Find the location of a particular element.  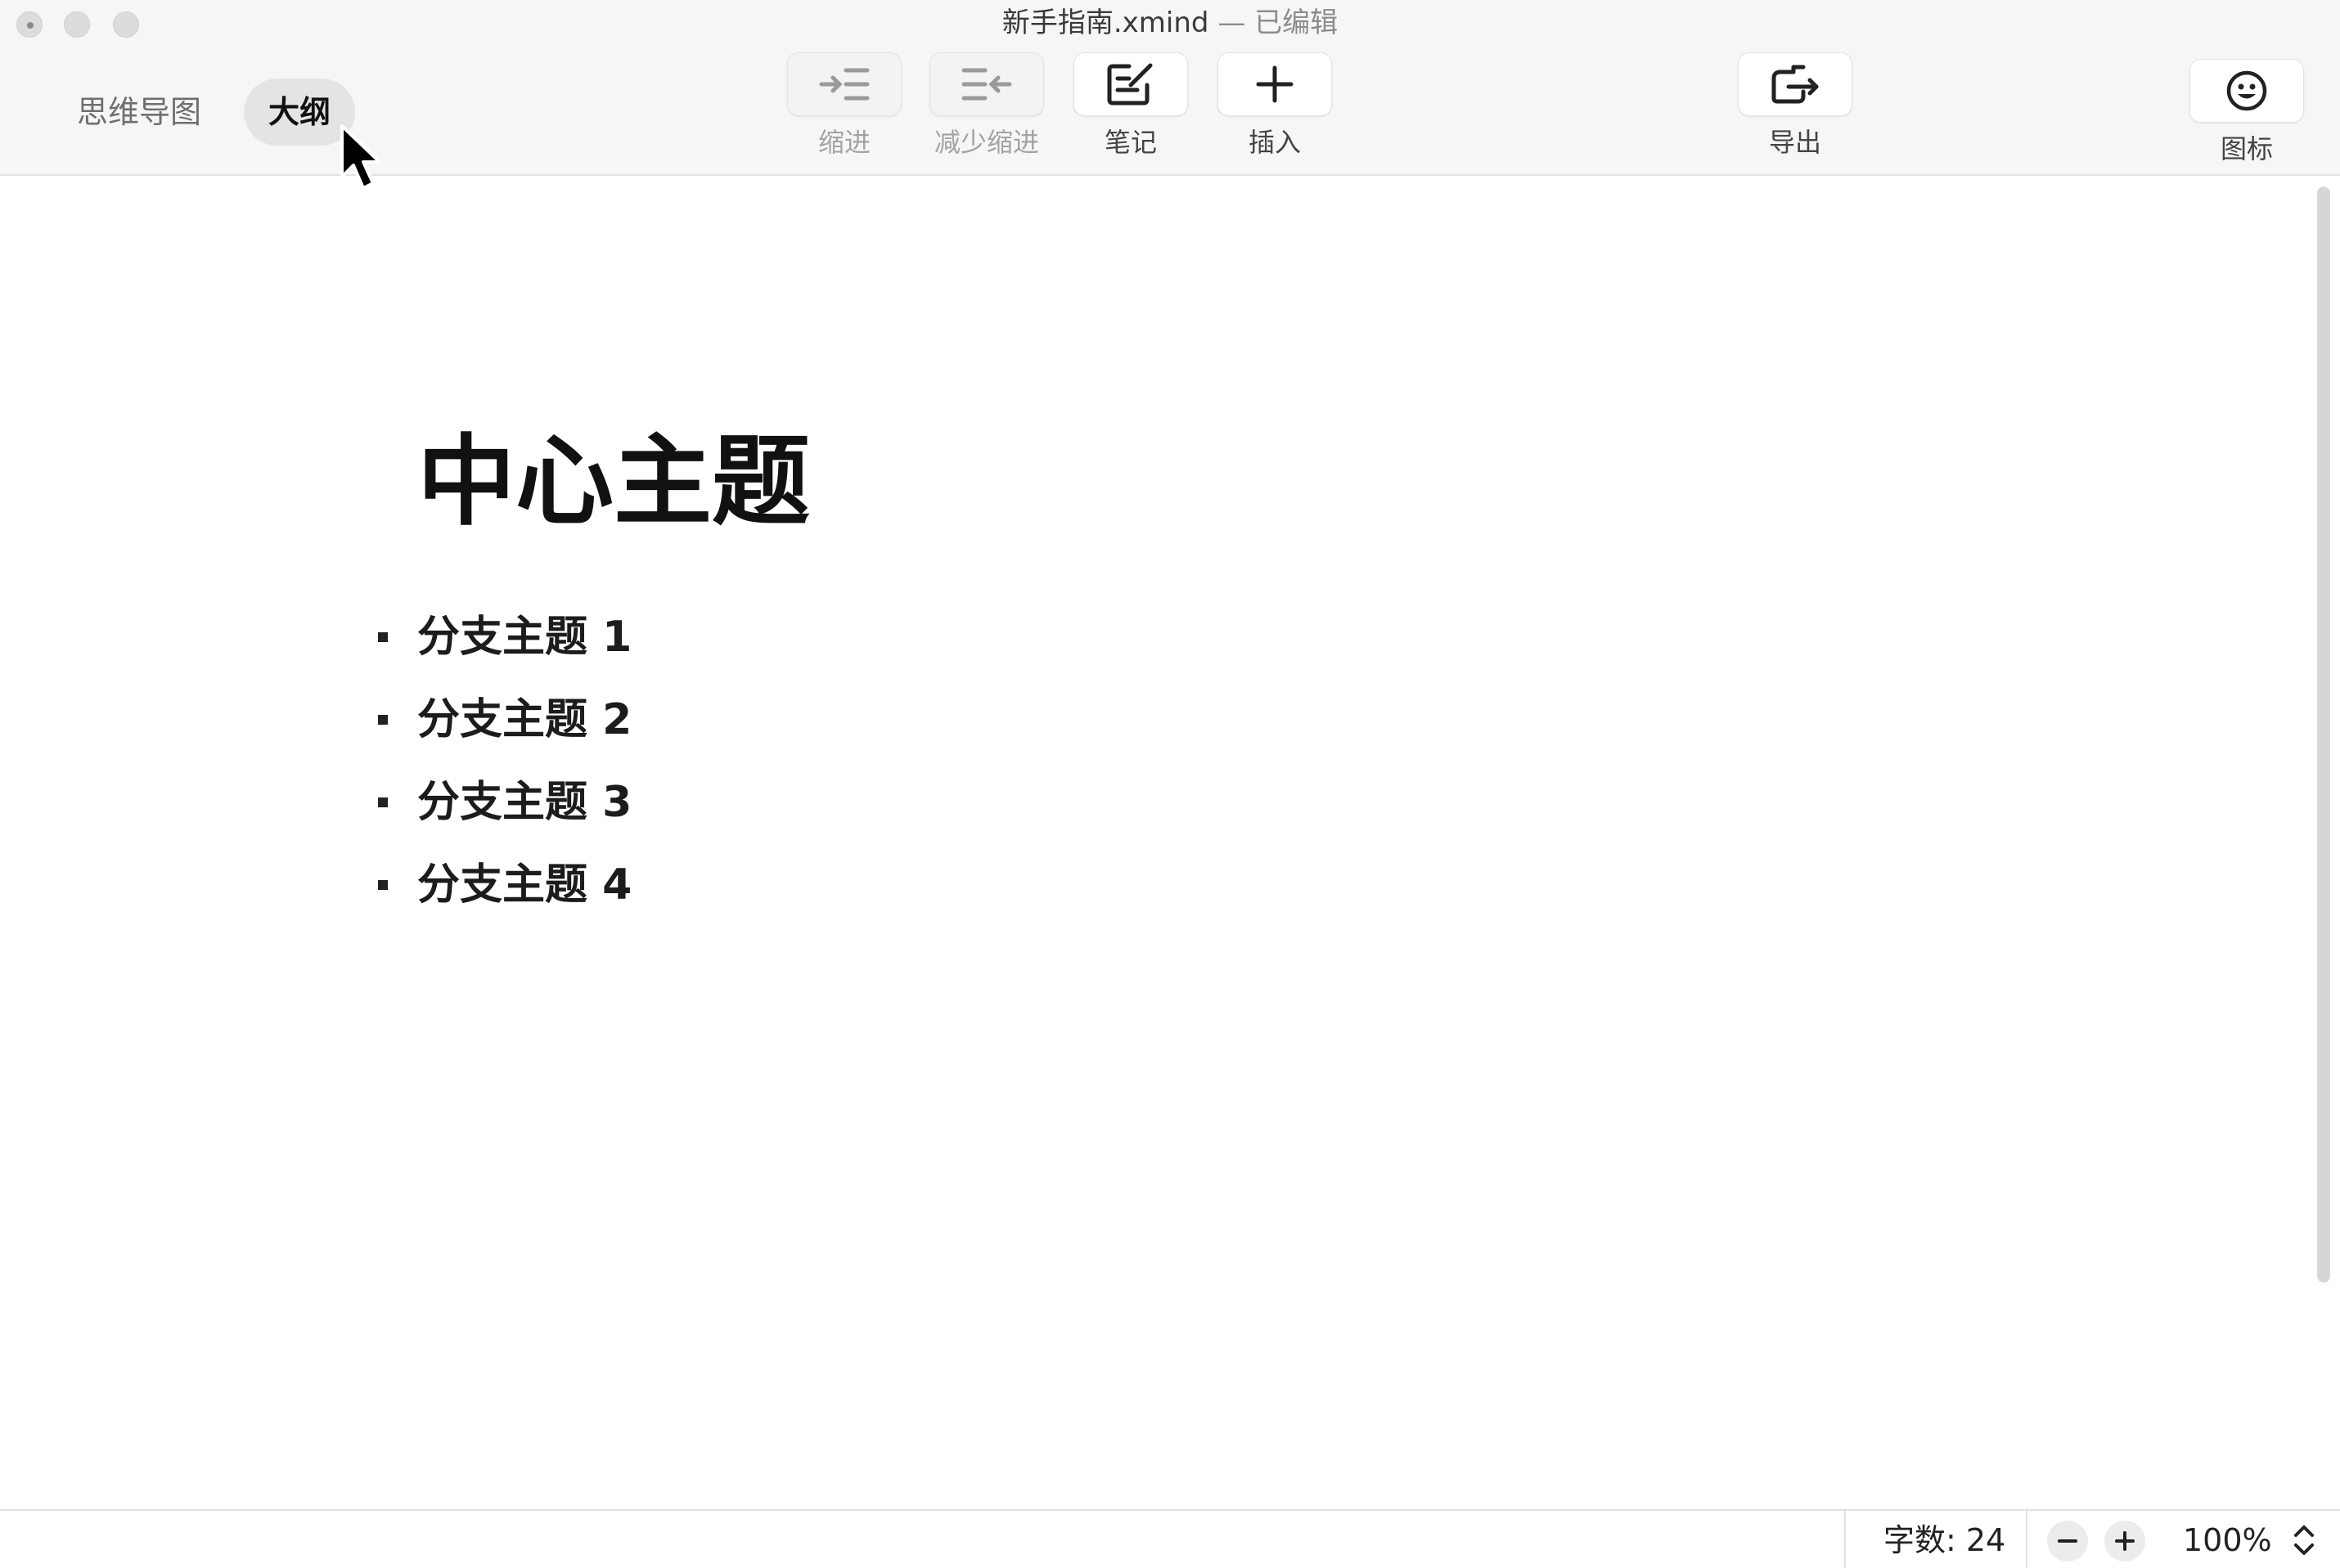

indent-button is located at coordinates (845, 84).